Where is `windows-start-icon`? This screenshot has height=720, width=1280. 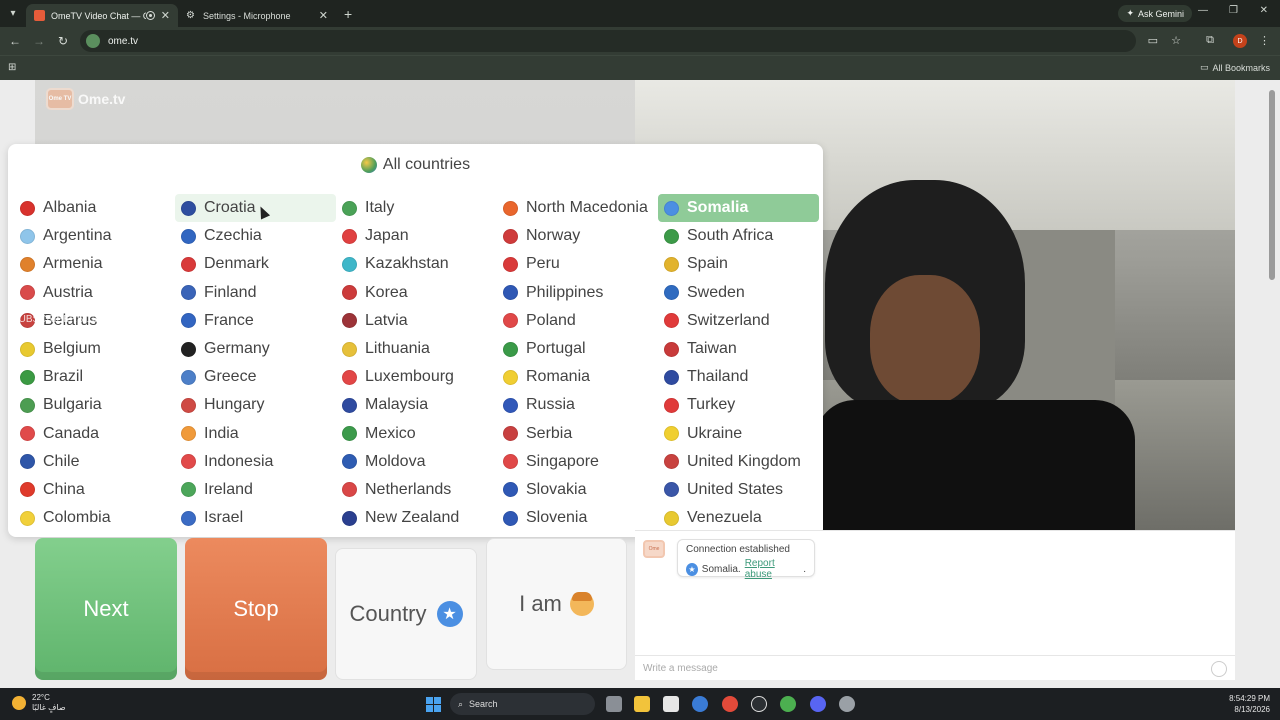 windows-start-icon is located at coordinates (433, 704).